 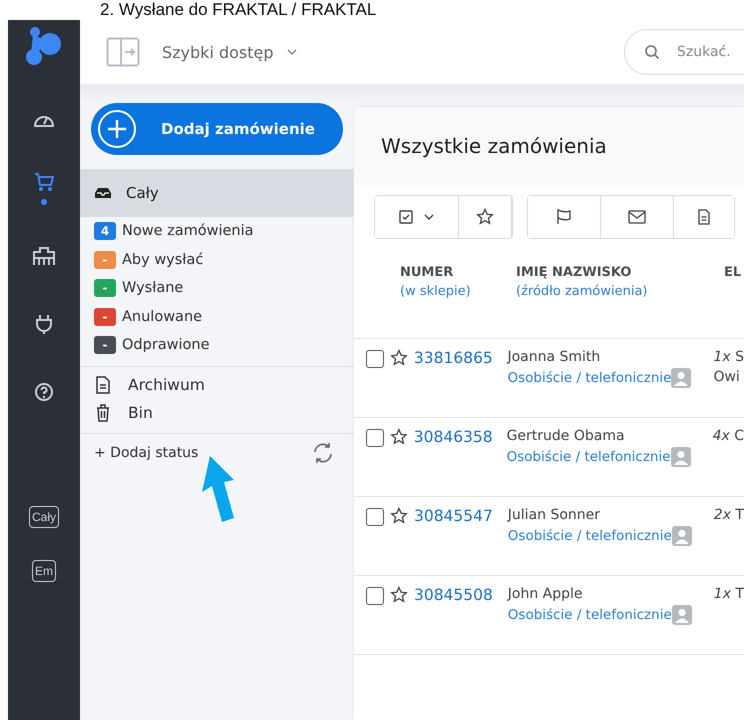 I want to click on checkbox-icon, so click(x=405, y=217).